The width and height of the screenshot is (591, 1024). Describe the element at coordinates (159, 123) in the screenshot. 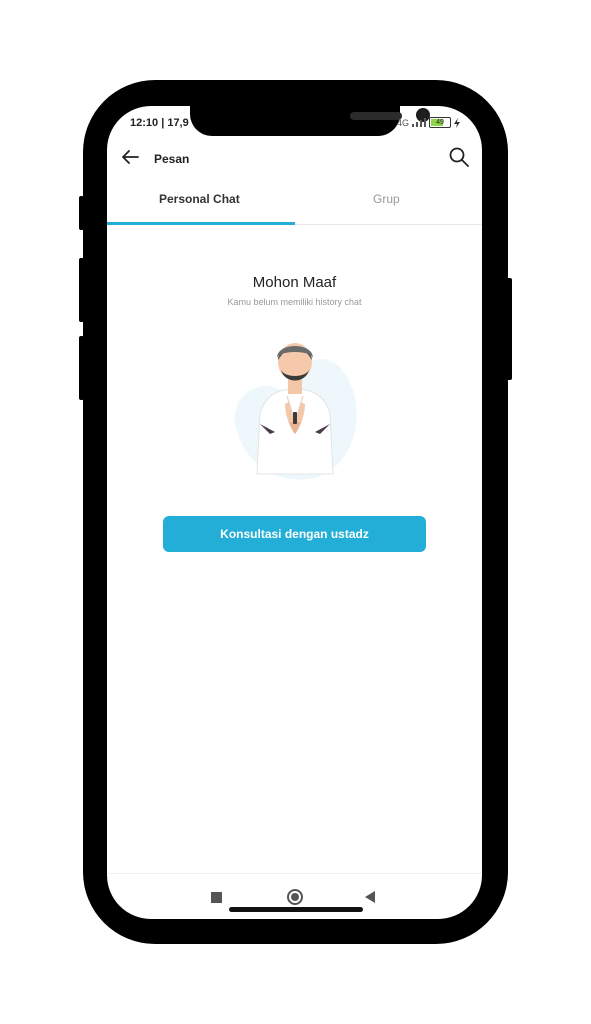

I see `status-time: 12:10 | 17,9` at that location.